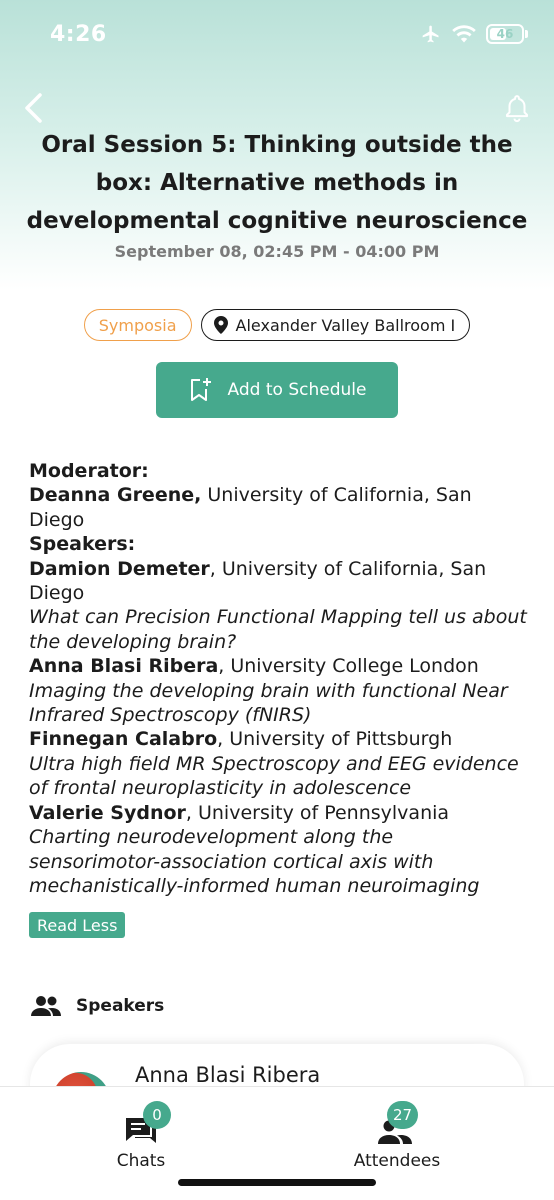 This screenshot has width=554, height=1200. I want to click on chats-badge: 0, so click(157, 1115).